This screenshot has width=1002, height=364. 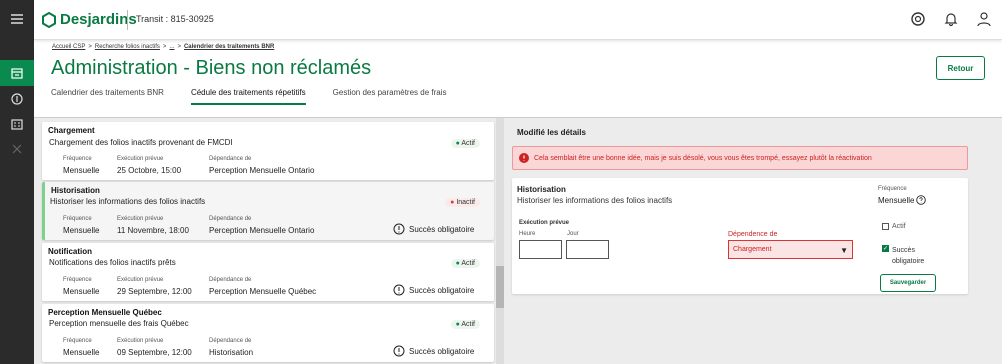 What do you see at coordinates (885, 226) in the screenshot?
I see `checkbox-box` at bounding box center [885, 226].